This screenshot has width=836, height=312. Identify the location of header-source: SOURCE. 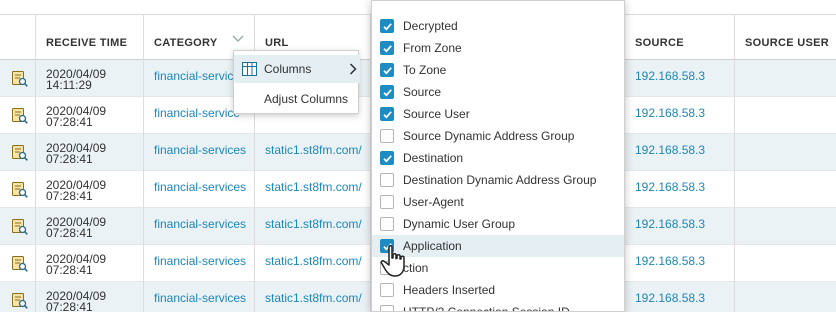
(680, 38).